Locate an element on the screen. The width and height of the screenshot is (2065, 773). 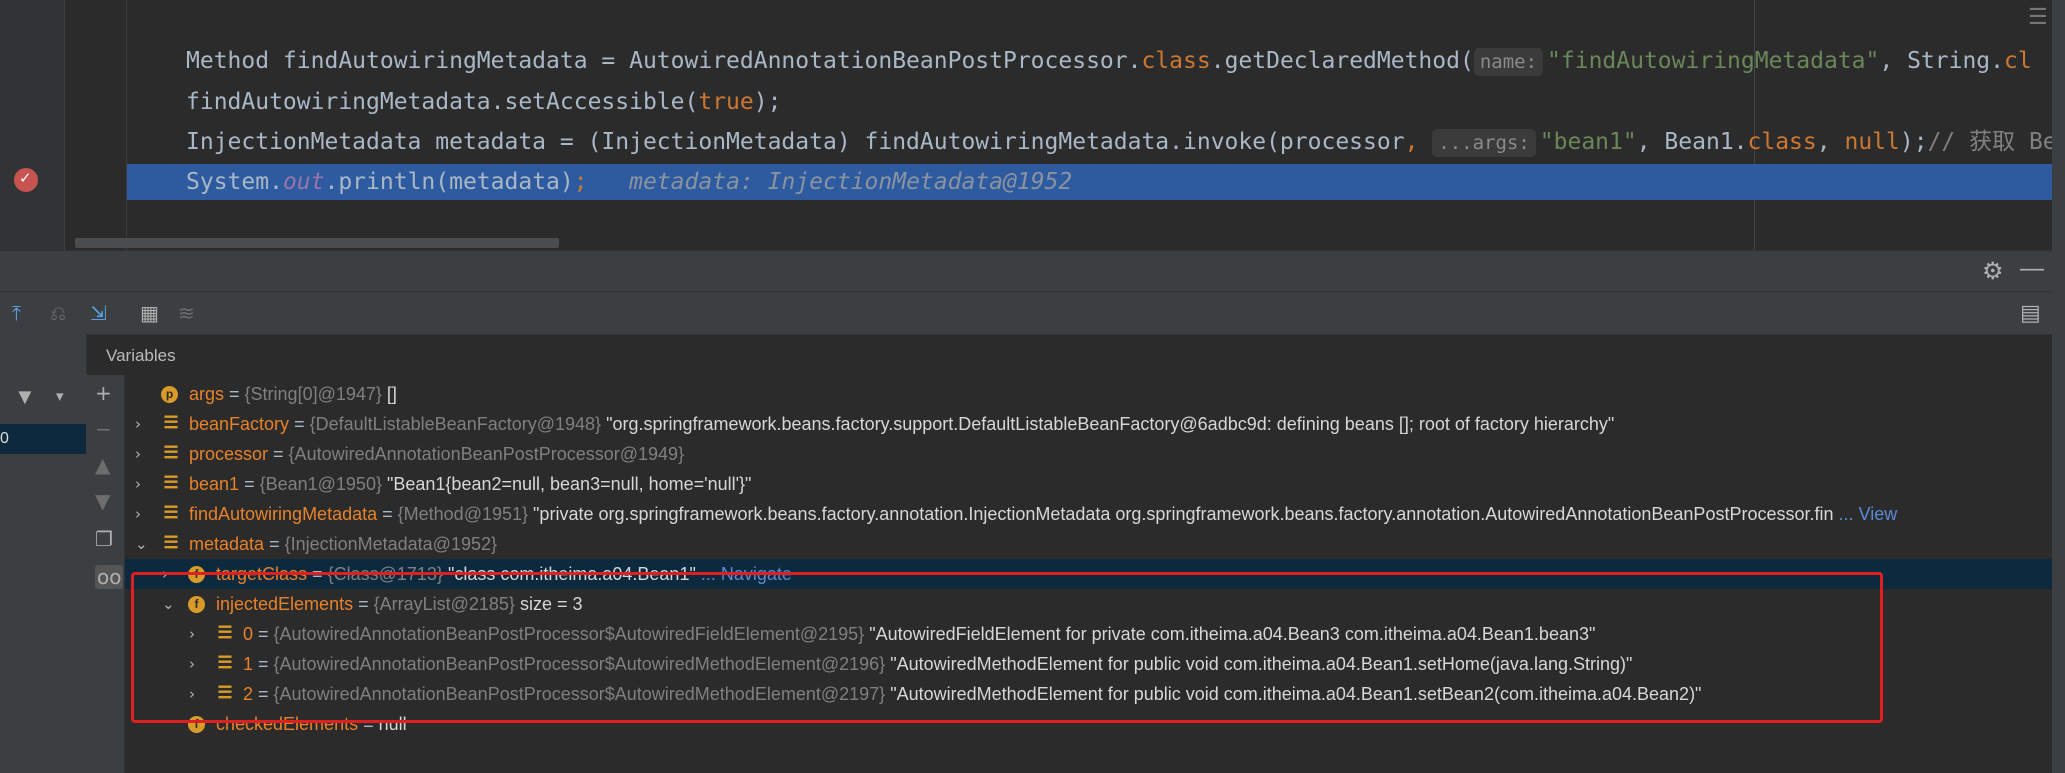
editor-gutter: ✓ is located at coordinates (32, 125).